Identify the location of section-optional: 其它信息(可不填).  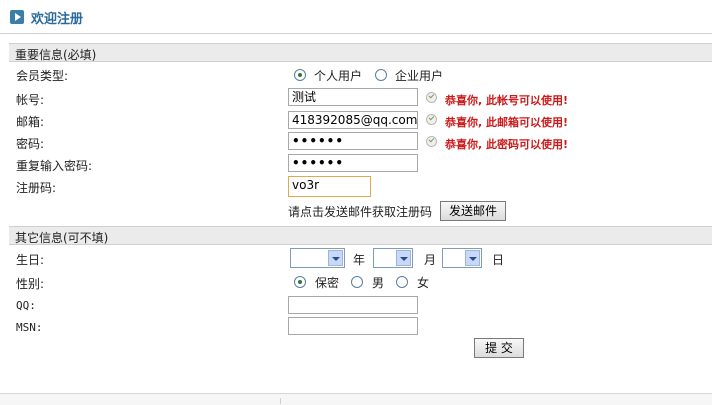
(360, 235).